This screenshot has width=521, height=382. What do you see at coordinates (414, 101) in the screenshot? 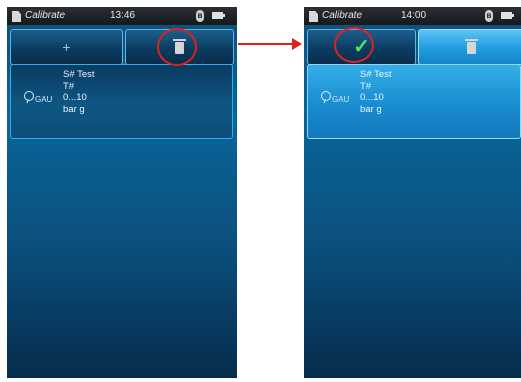
I see `list-item-selected: GAU S# Test T# 0...10 bar g` at bounding box center [414, 101].